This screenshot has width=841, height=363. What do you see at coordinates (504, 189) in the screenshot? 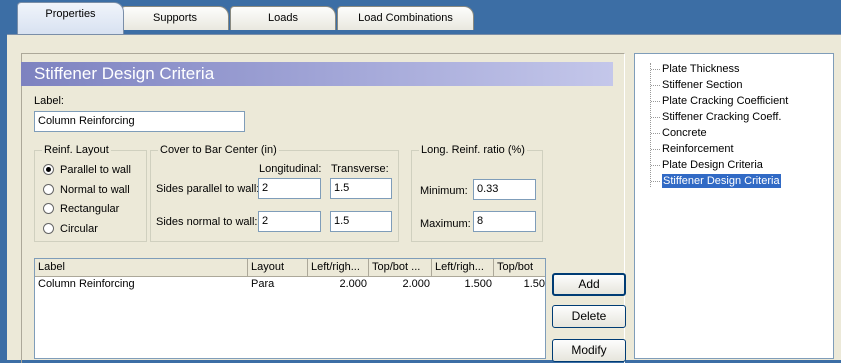
I see `minimum-input: 0.33` at bounding box center [504, 189].